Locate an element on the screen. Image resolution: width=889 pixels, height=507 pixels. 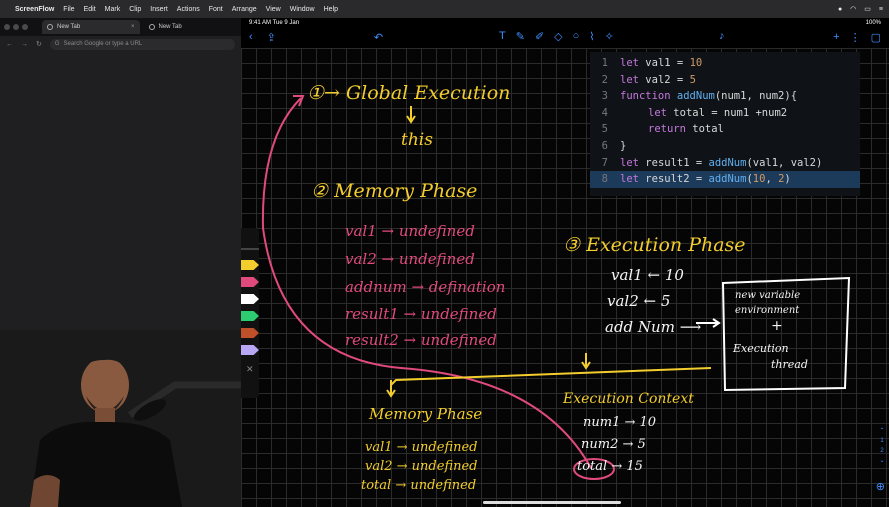
wifi-icon: ◠ is located at coordinates (853, 9).